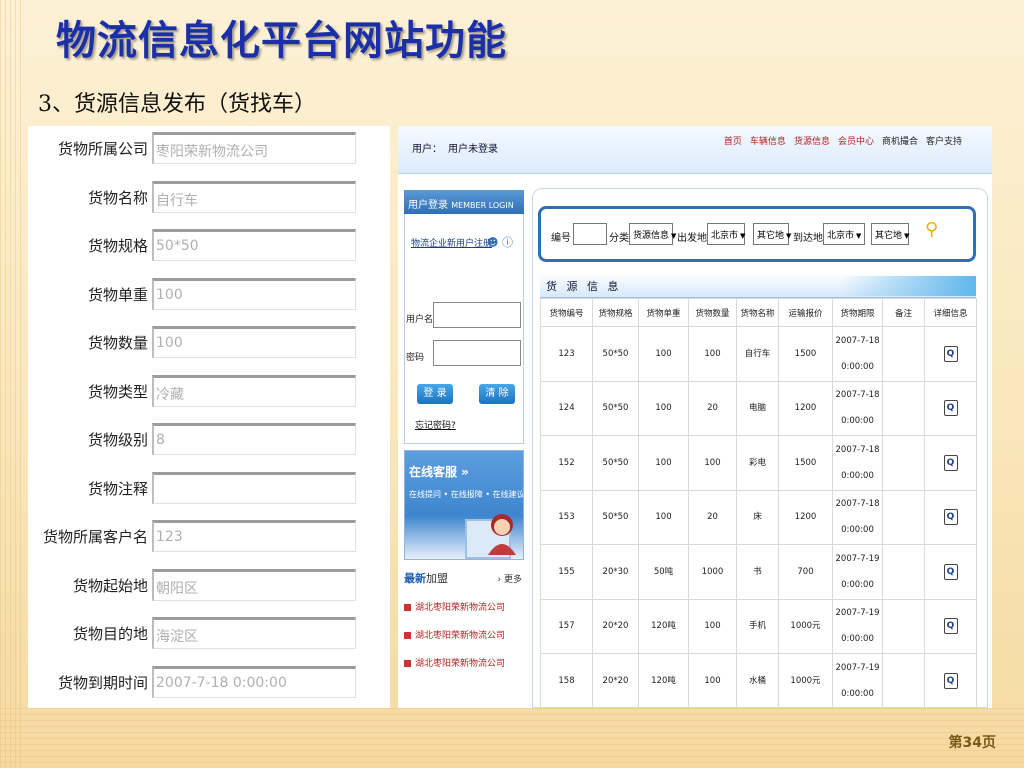  What do you see at coordinates (254, 536) in the screenshot?
I see `form-input: 123` at bounding box center [254, 536].